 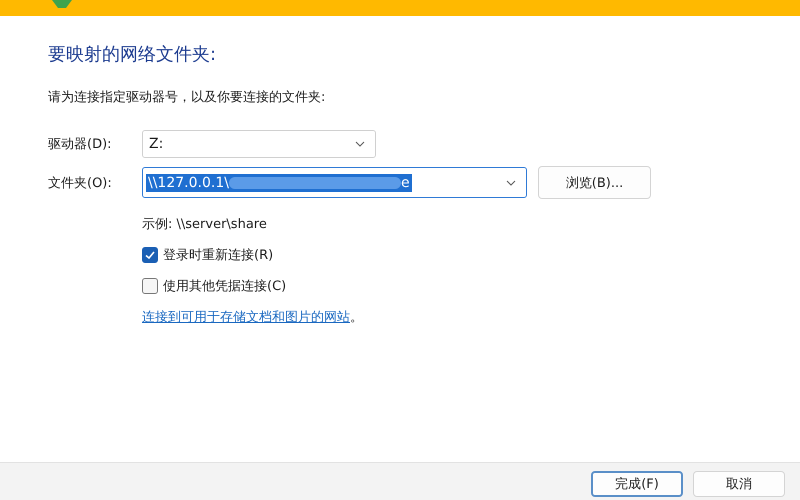 I want to click on folder-label: 文件夹(O):, so click(x=80, y=183).